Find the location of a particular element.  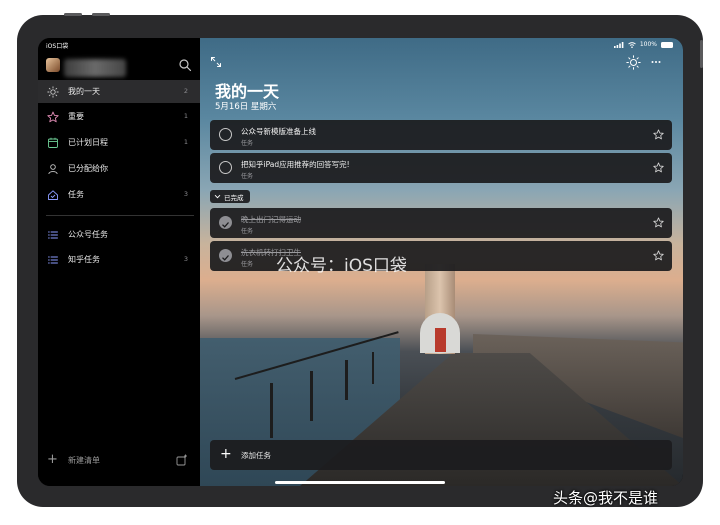

task-title: 晚上出门记得运动 is located at coordinates (271, 219).